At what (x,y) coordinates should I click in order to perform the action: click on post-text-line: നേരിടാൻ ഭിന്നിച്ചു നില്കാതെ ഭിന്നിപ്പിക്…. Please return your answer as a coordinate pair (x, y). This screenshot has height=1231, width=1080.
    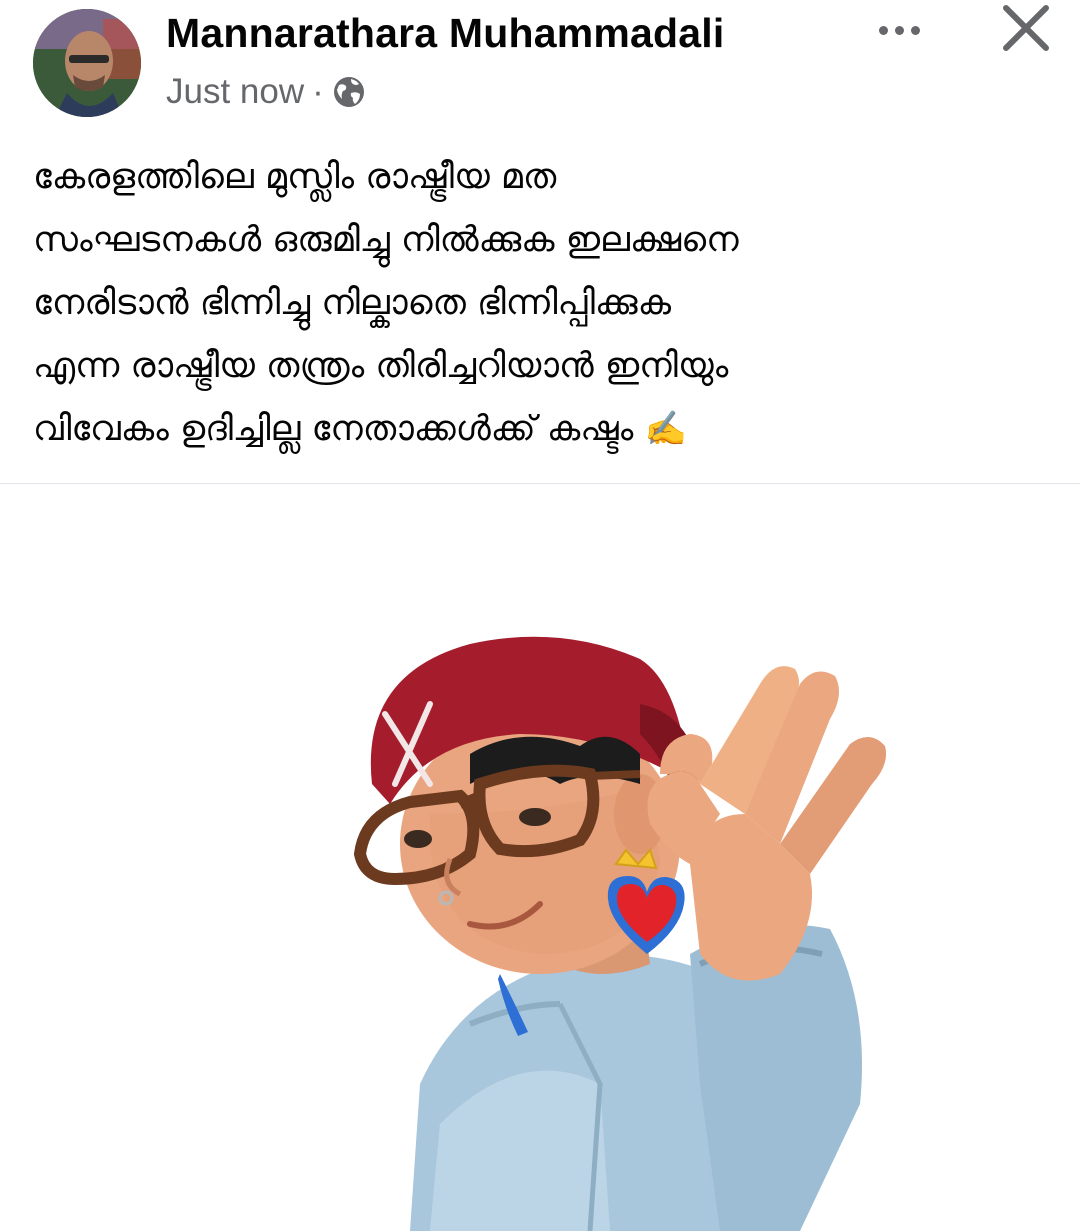
    Looking at the image, I should click on (352, 303).